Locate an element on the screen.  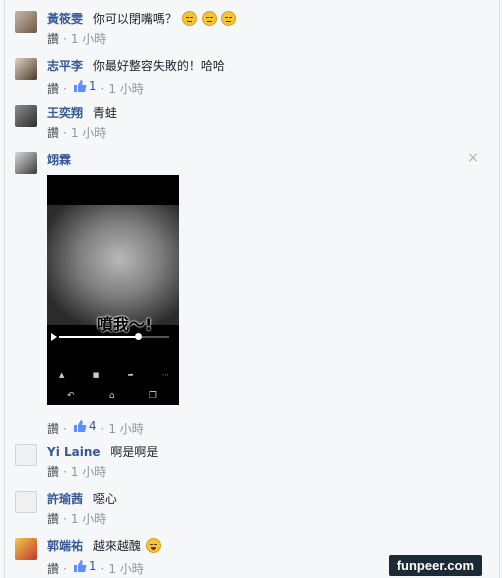
comment-author: 王奕翔 is located at coordinates (65, 113).